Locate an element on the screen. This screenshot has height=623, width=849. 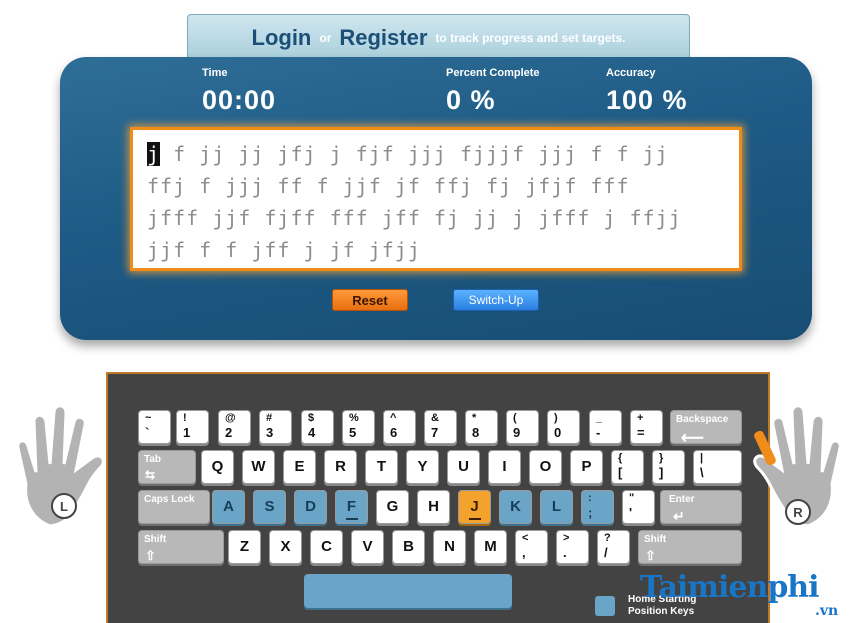
reset-button: Reset is located at coordinates (370, 300).